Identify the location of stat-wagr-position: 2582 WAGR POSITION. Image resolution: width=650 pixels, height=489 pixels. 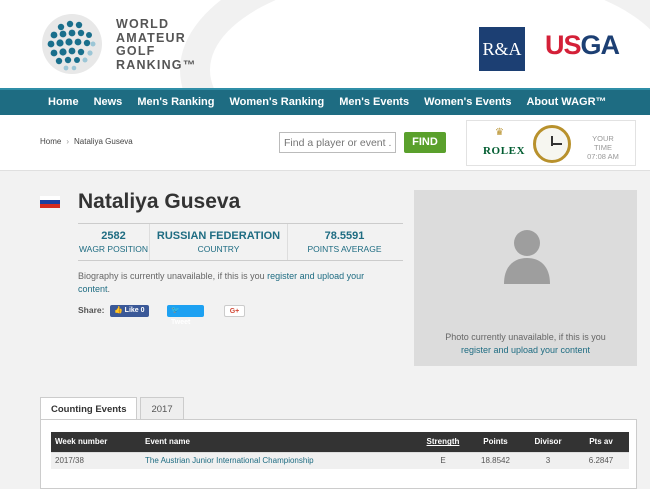
(114, 242).